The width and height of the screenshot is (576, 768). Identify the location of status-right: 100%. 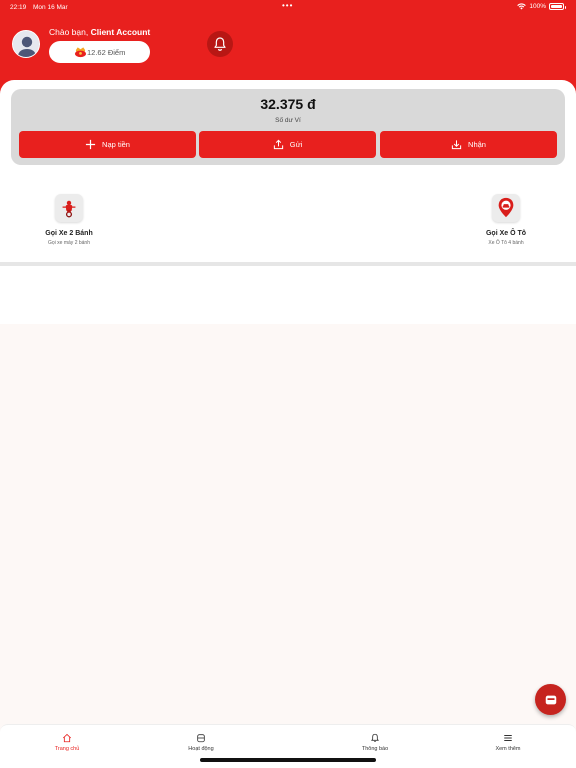
(541, 6).